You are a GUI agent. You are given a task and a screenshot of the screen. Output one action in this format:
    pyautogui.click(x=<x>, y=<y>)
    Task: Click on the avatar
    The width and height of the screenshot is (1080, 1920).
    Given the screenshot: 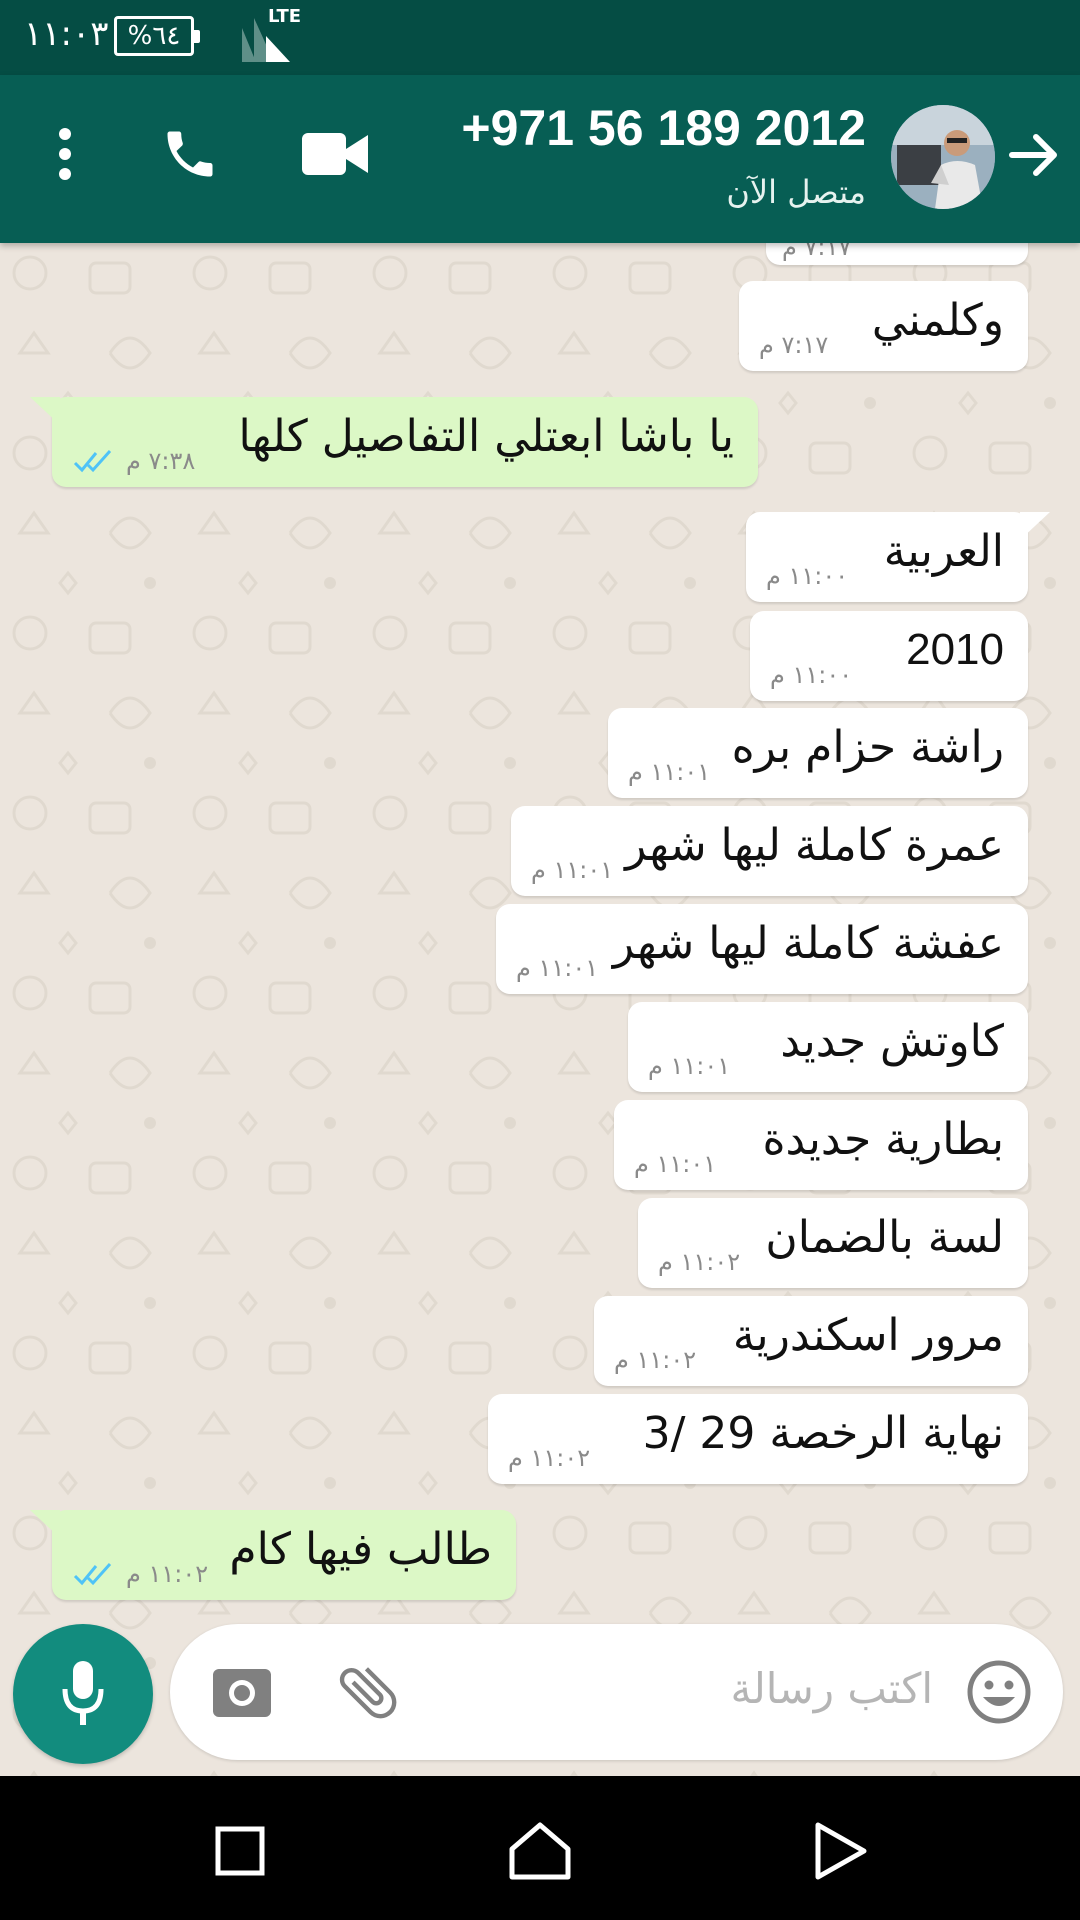 What is the action you would take?
    pyautogui.click(x=943, y=157)
    